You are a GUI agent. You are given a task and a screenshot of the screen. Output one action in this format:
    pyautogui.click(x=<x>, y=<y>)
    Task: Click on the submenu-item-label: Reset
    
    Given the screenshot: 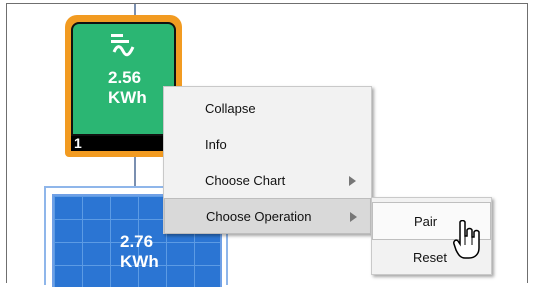 What is the action you would take?
    pyautogui.click(x=430, y=257)
    